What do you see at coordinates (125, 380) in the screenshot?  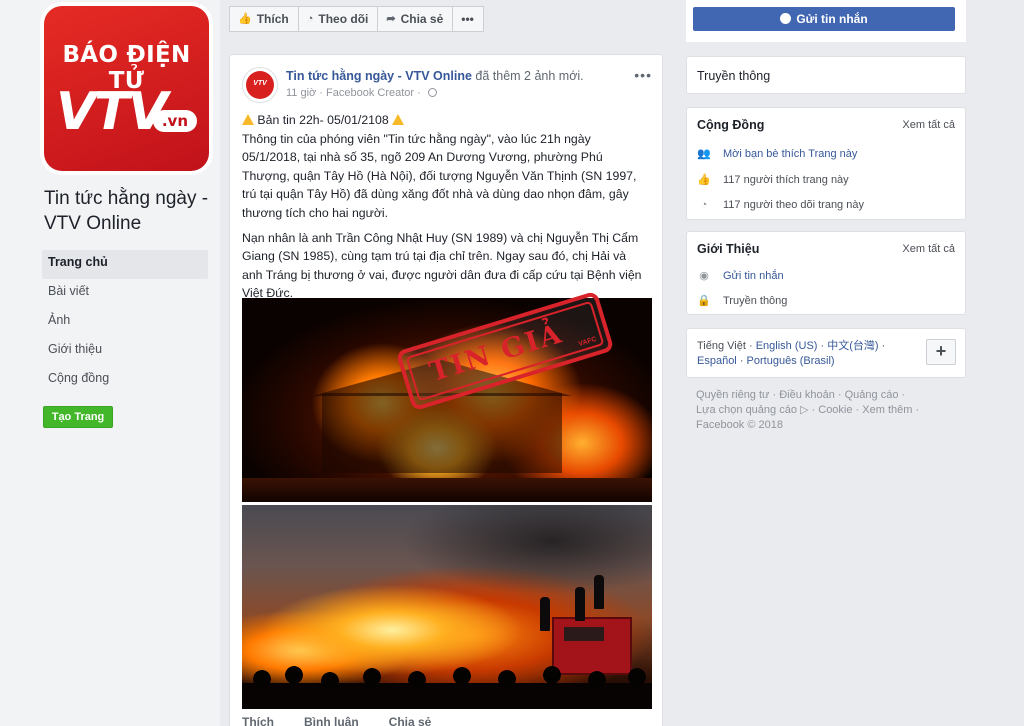 I see `nav-item-community: Cộng đồng` at bounding box center [125, 380].